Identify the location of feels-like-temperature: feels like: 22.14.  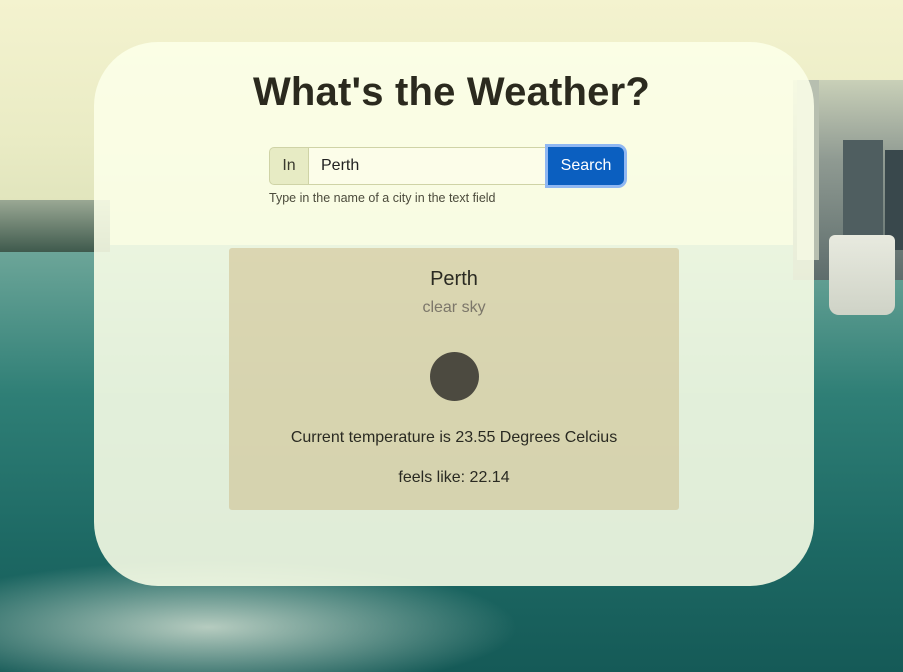
(454, 477).